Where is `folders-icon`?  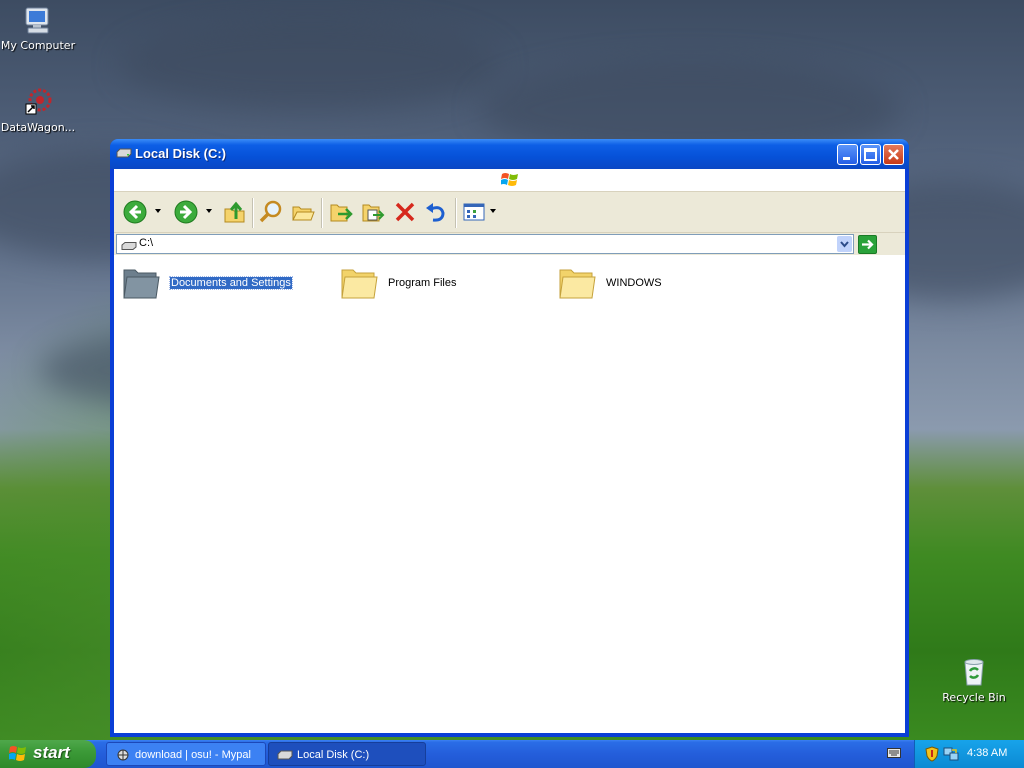
folders-icon is located at coordinates (303, 212).